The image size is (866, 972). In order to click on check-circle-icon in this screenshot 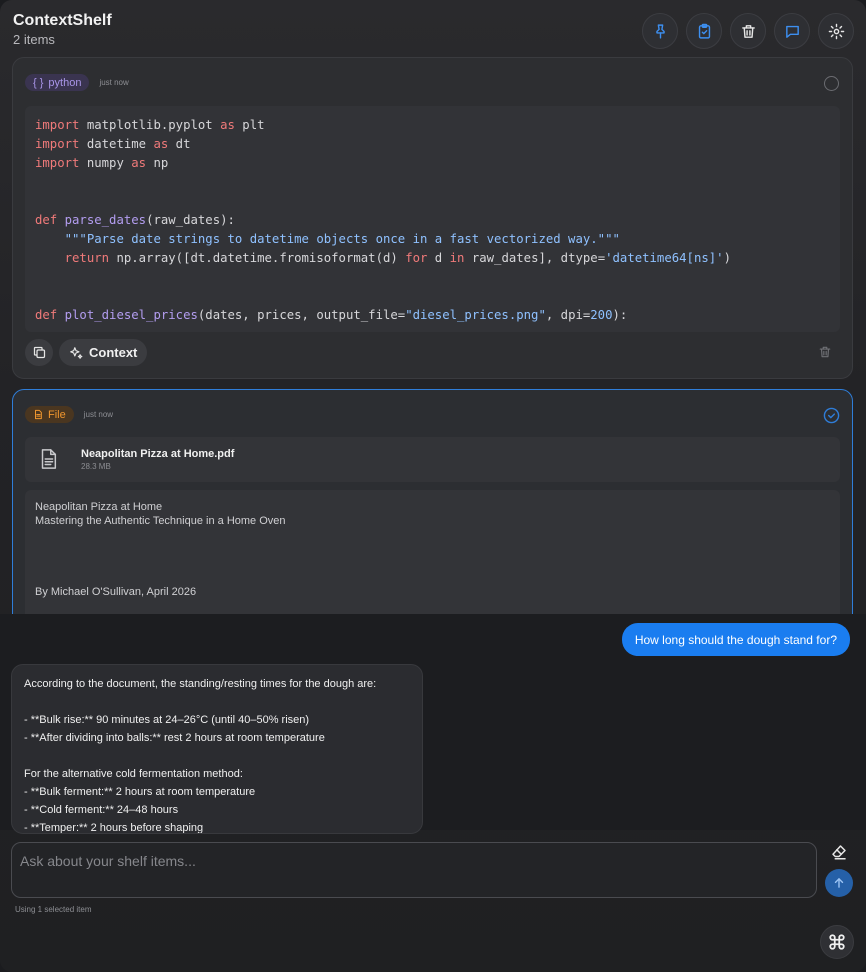, I will do `click(831, 415)`.